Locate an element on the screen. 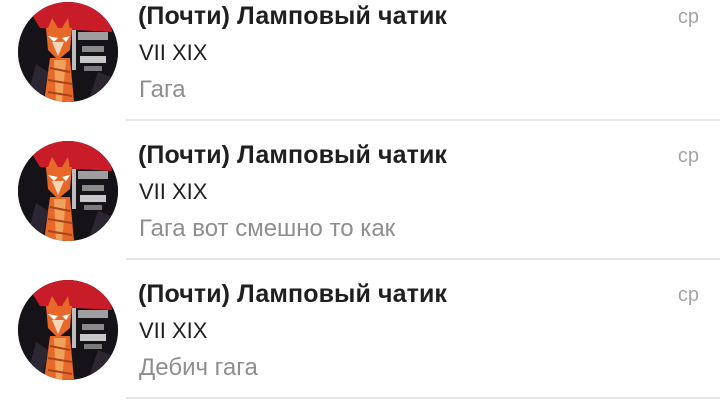 The height and width of the screenshot is (406, 720). message-preview: Дебич гага is located at coordinates (198, 367).